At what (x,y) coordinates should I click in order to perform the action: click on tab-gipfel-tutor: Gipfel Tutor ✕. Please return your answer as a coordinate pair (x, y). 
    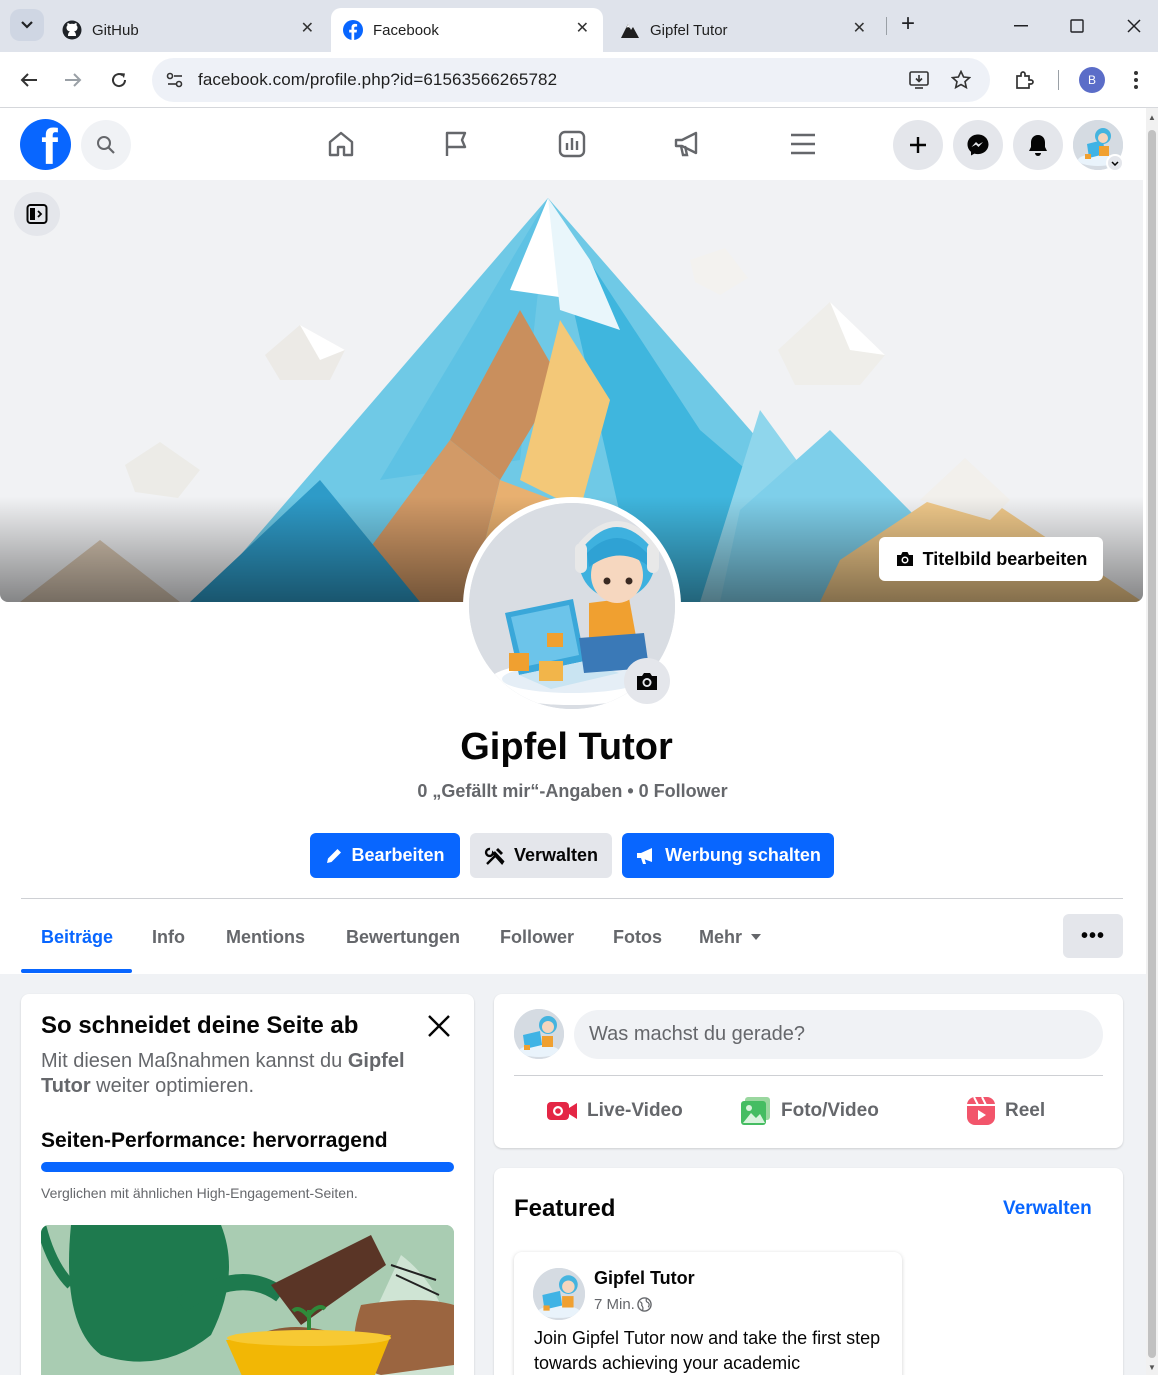
    Looking at the image, I should click on (744, 30).